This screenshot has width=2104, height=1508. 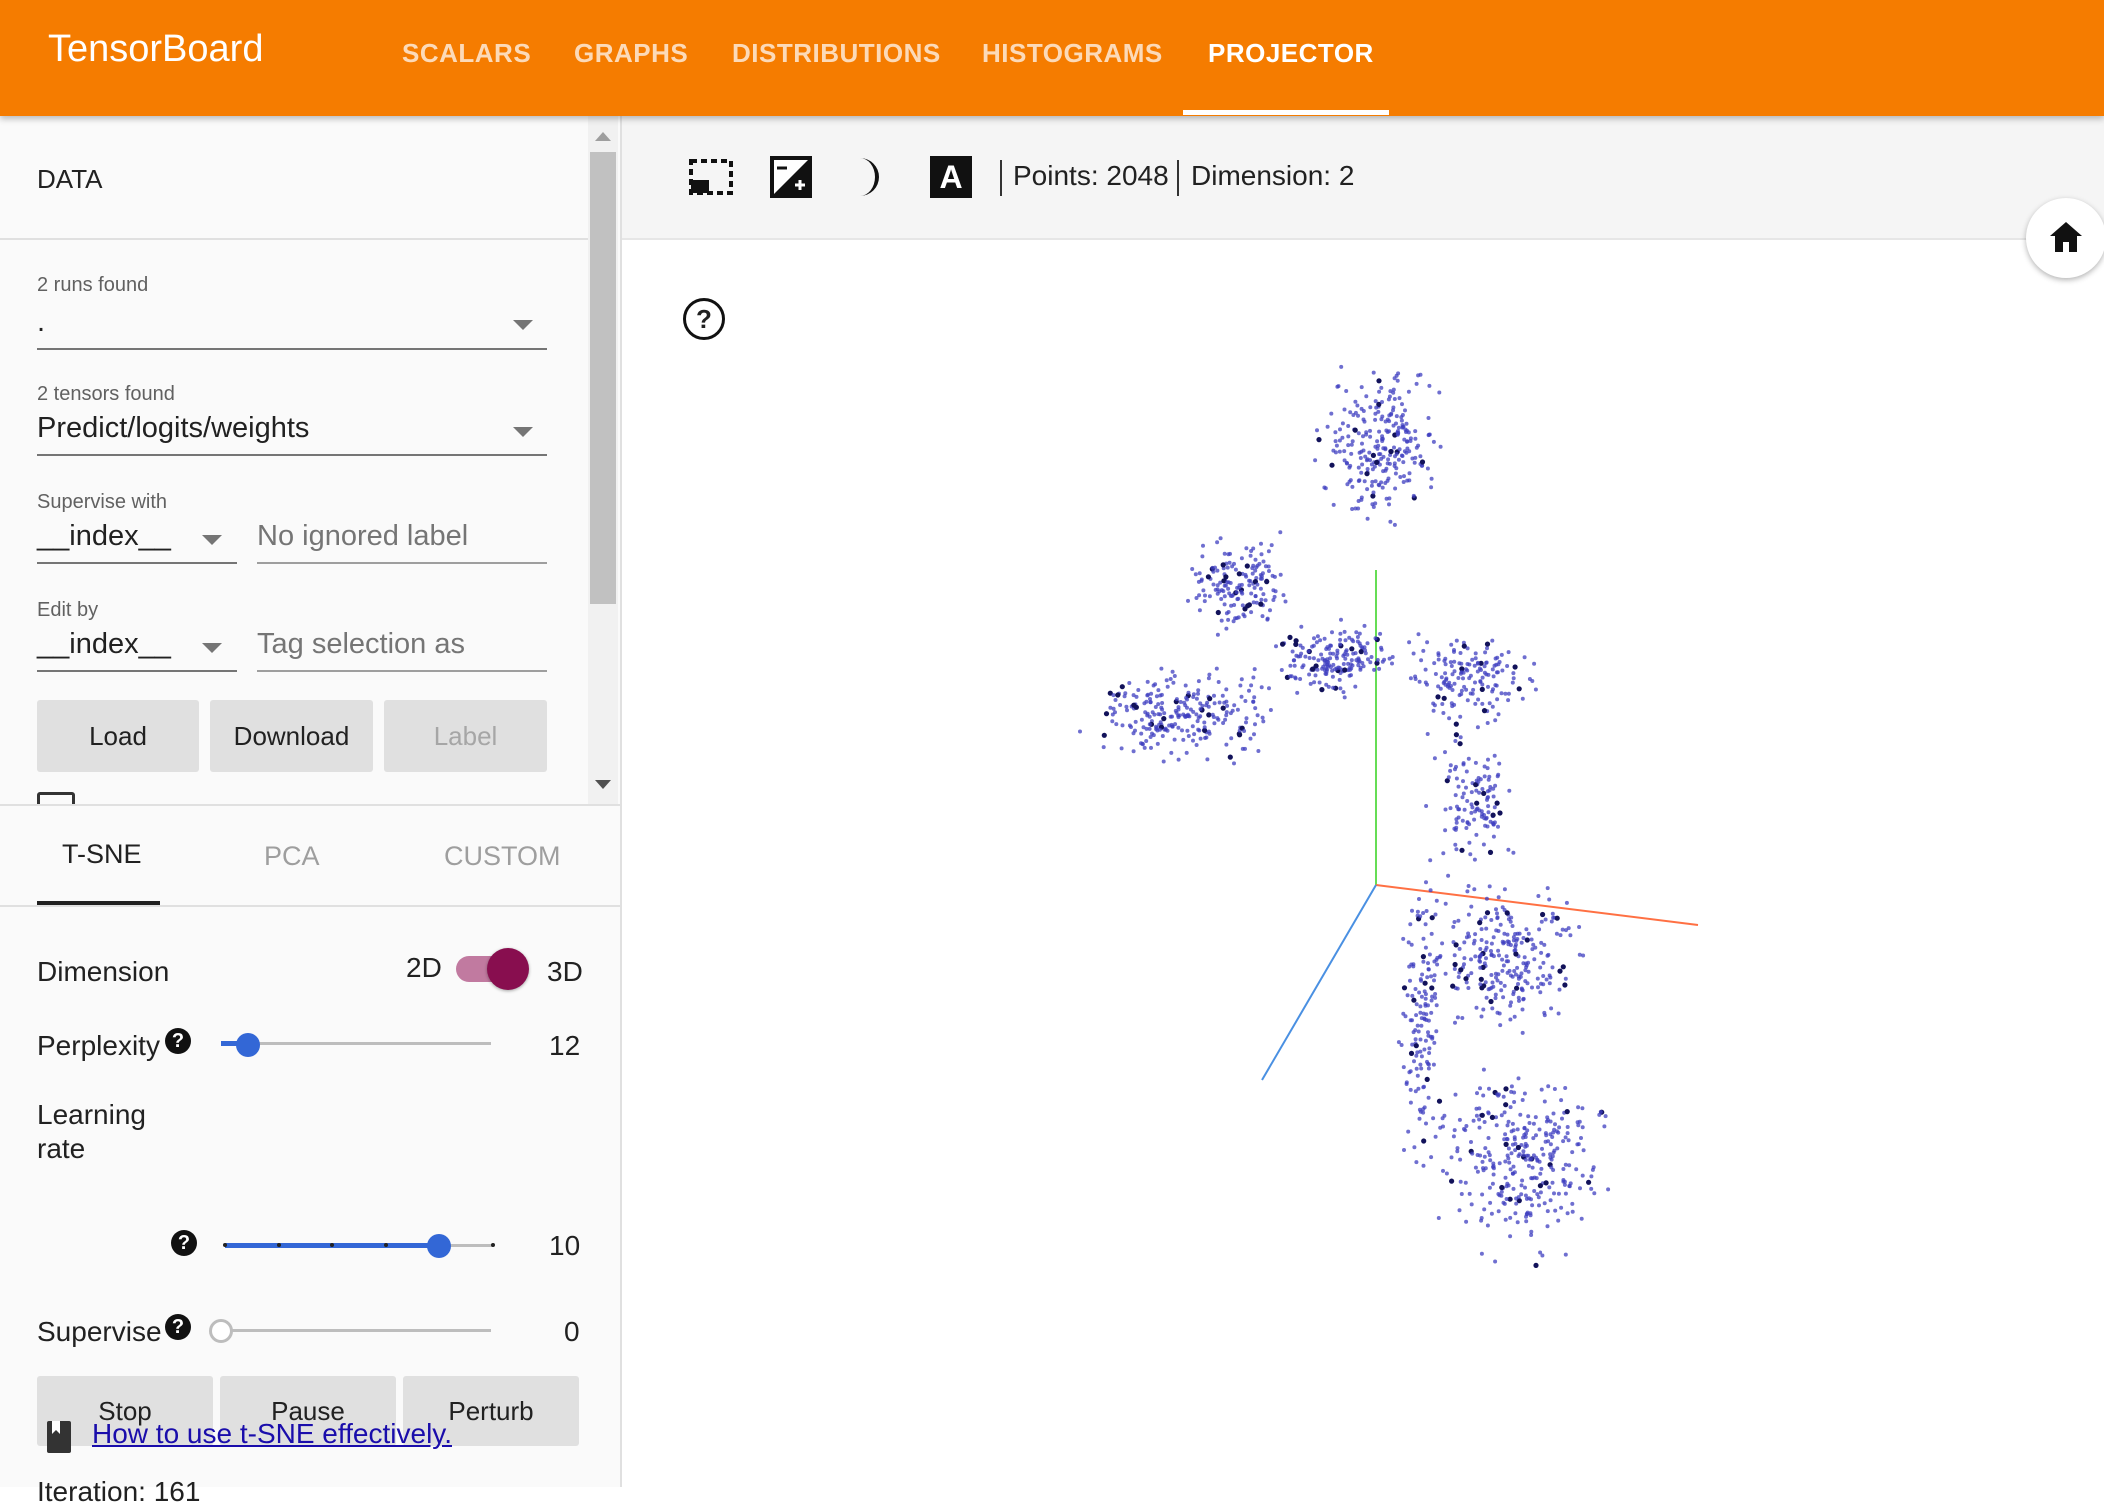 What do you see at coordinates (1291, 53) in the screenshot?
I see `nav-tab-projector: PROJECTOR` at bounding box center [1291, 53].